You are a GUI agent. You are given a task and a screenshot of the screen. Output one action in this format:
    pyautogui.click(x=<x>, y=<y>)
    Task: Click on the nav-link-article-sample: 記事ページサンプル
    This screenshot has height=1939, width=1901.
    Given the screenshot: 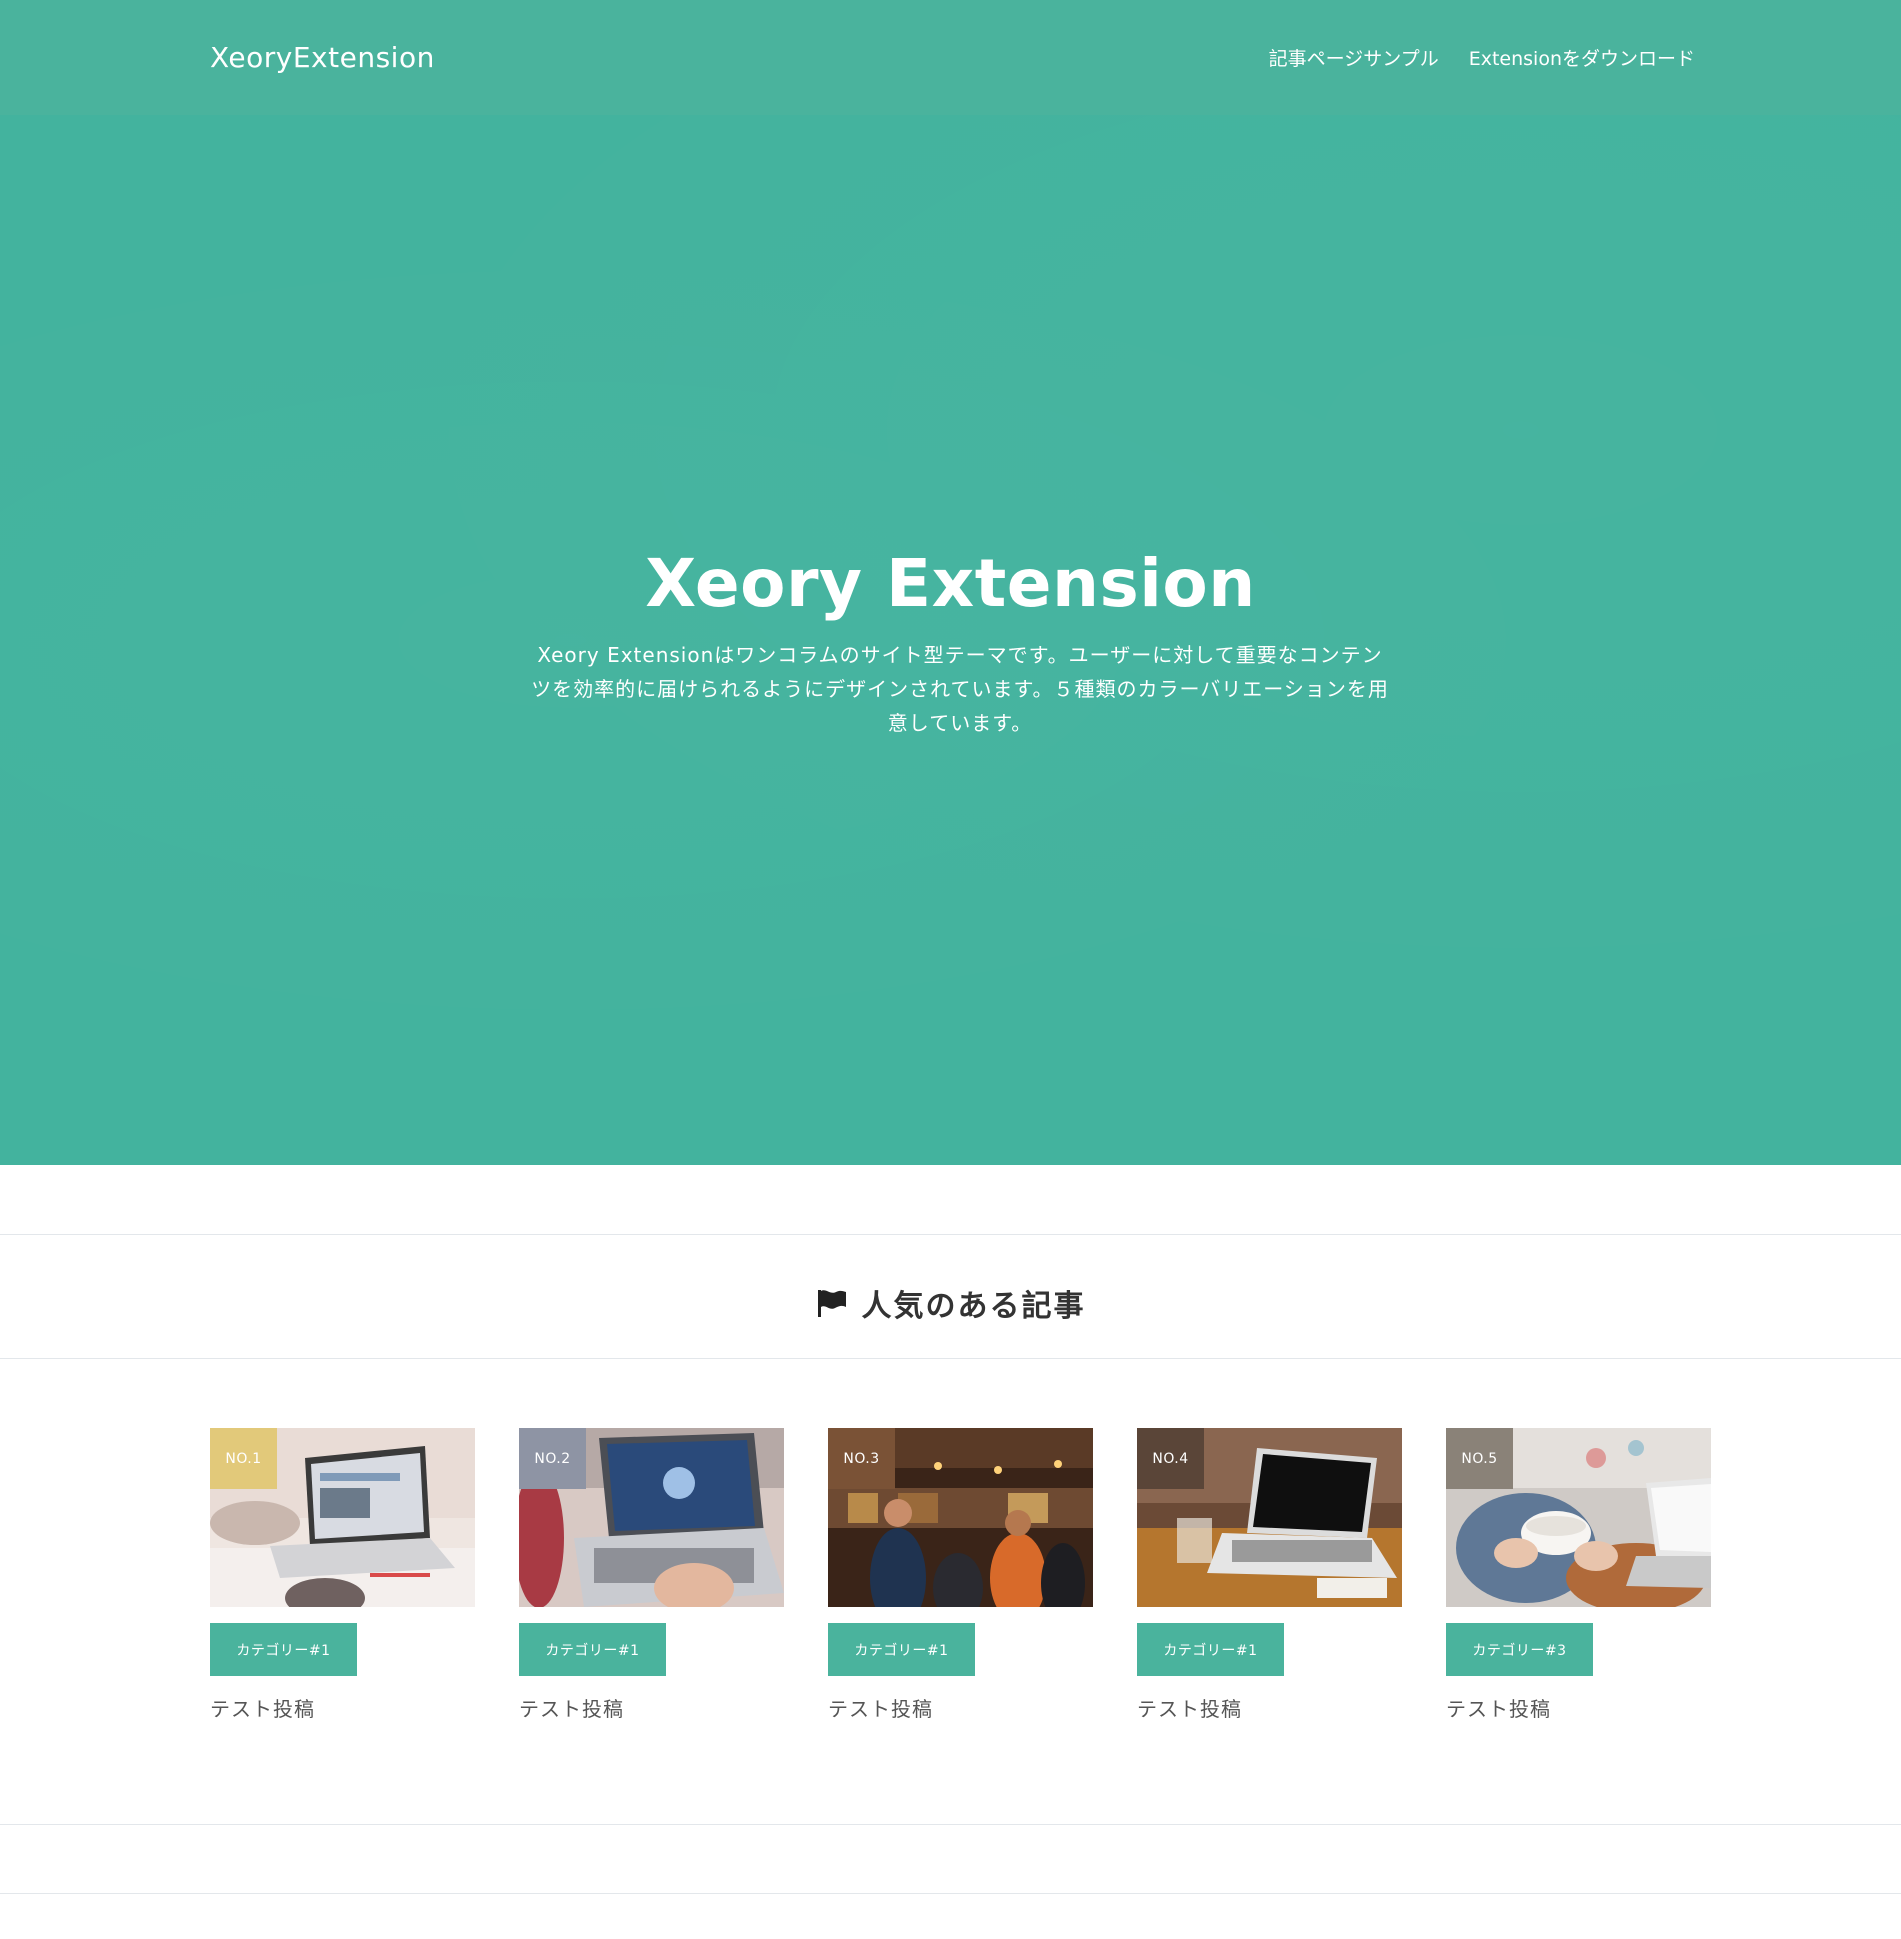 What is the action you would take?
    pyautogui.click(x=1354, y=57)
    